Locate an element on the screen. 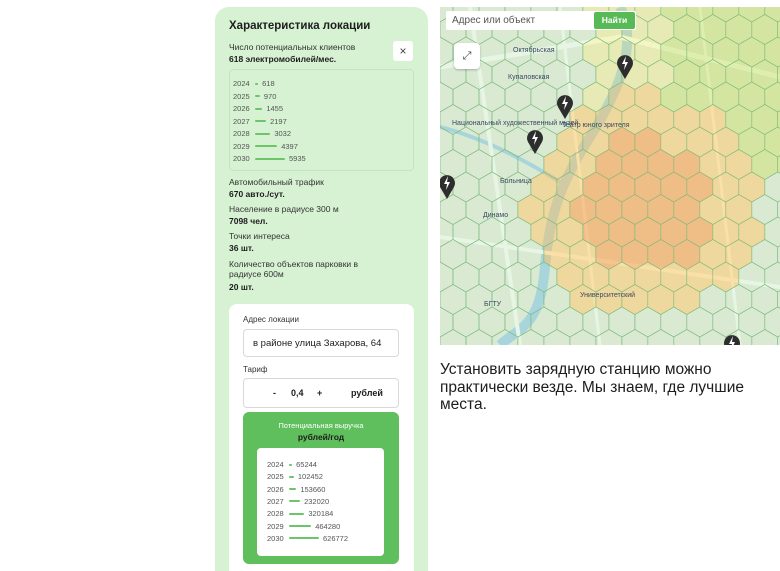 The image size is (780, 571). forecast-value: 1455 is located at coordinates (275, 108).